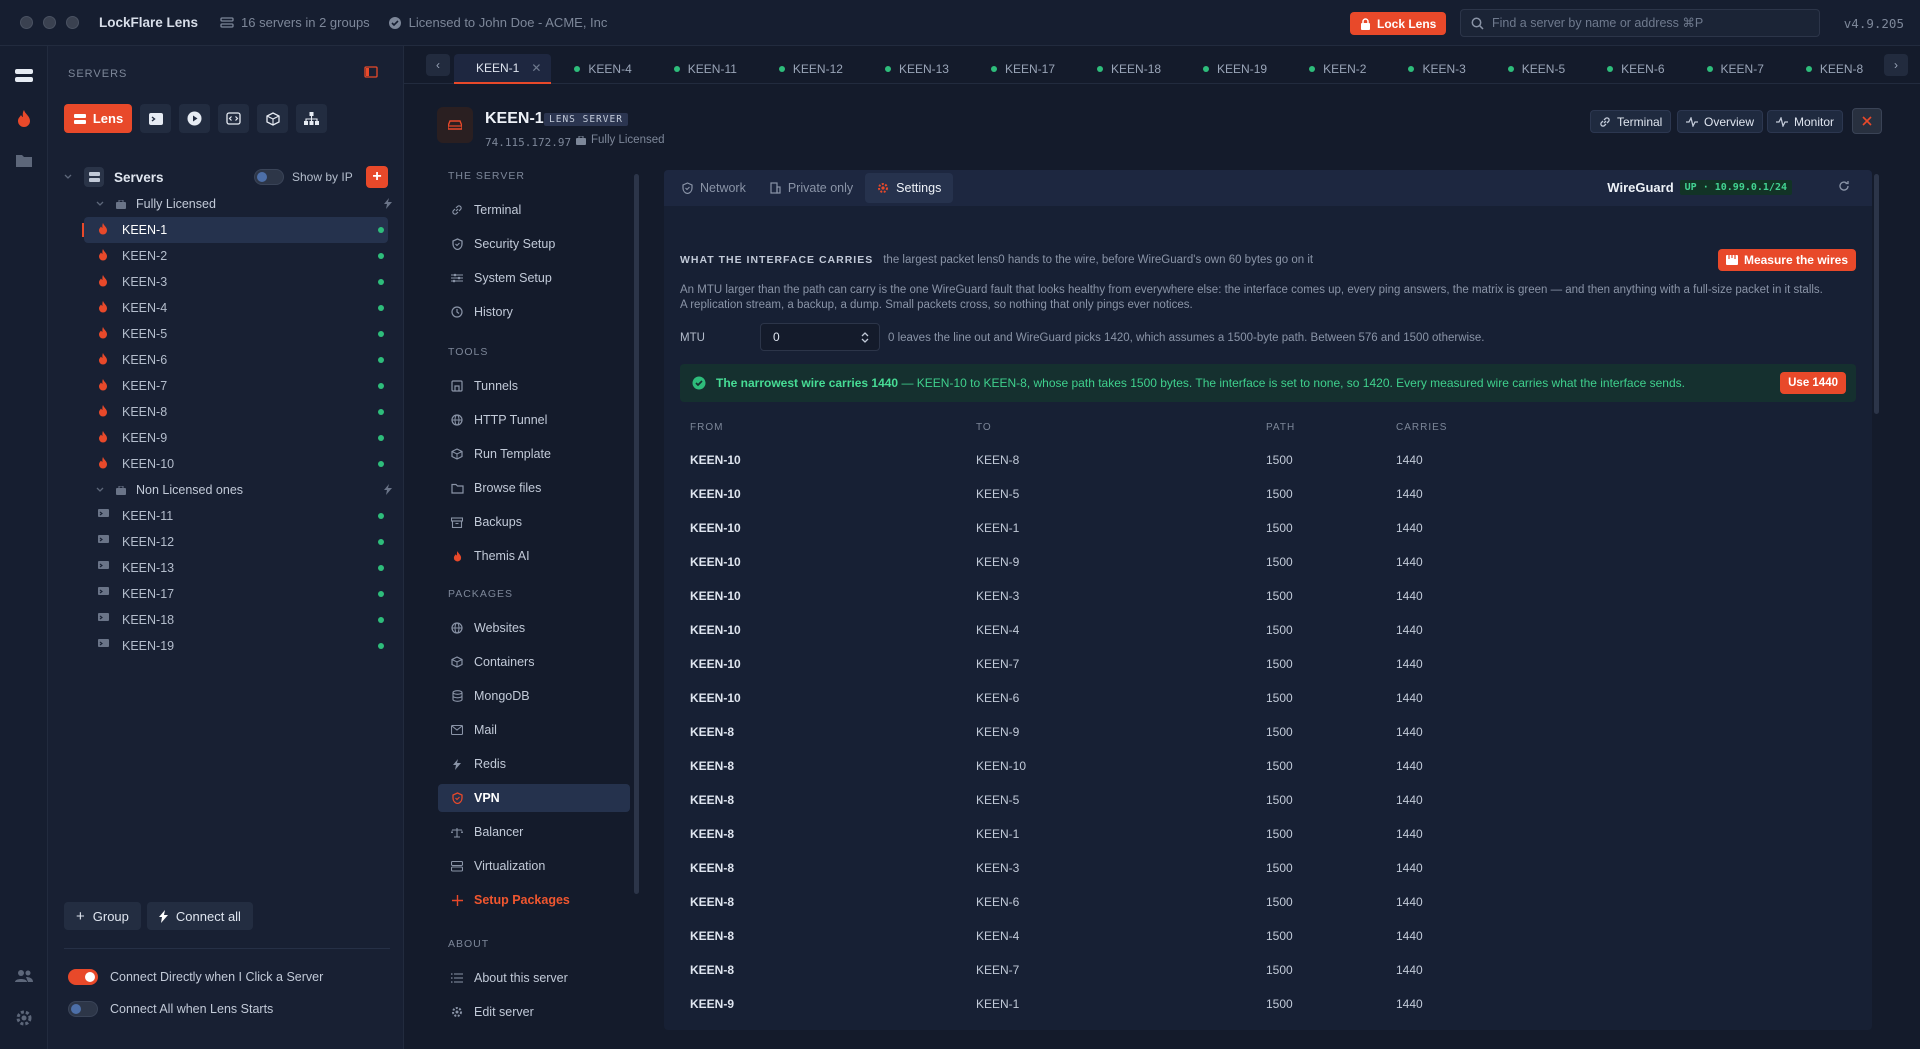 The image size is (1920, 1049). What do you see at coordinates (1265, 803) in the screenshot?
I see `table-row: KEEN-8 KEEN-5 1500 1440` at bounding box center [1265, 803].